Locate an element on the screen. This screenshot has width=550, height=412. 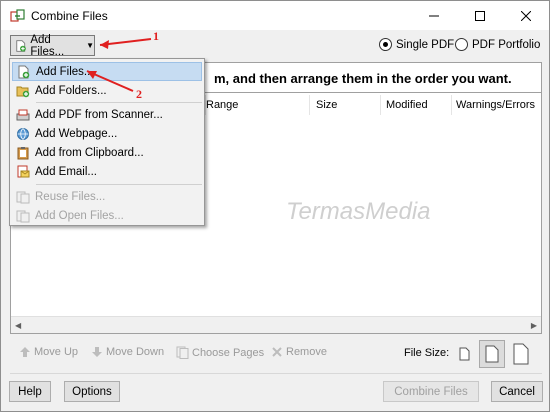
title-bar: Combine Files is located at coordinates (275, 15).